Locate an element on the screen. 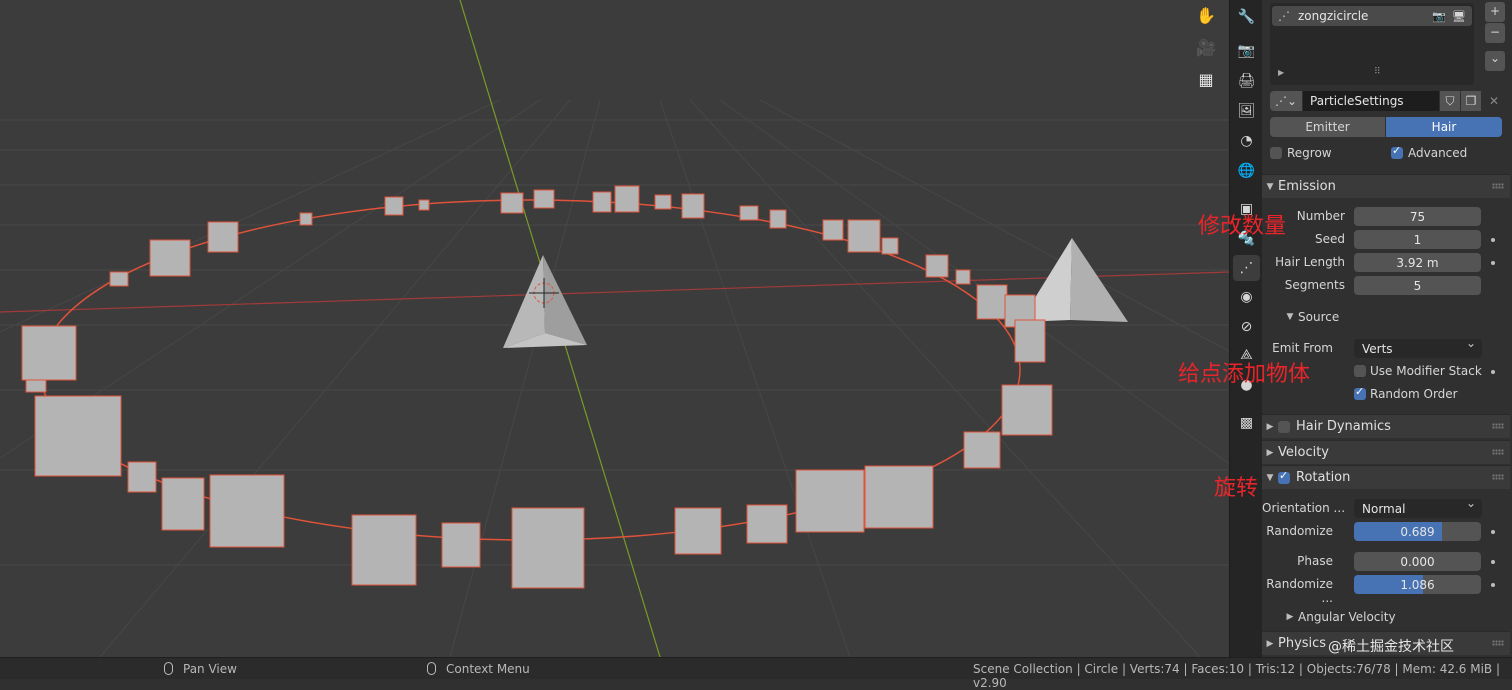 The width and height of the screenshot is (1512, 690). center-pyramid is located at coordinates (545, 301).